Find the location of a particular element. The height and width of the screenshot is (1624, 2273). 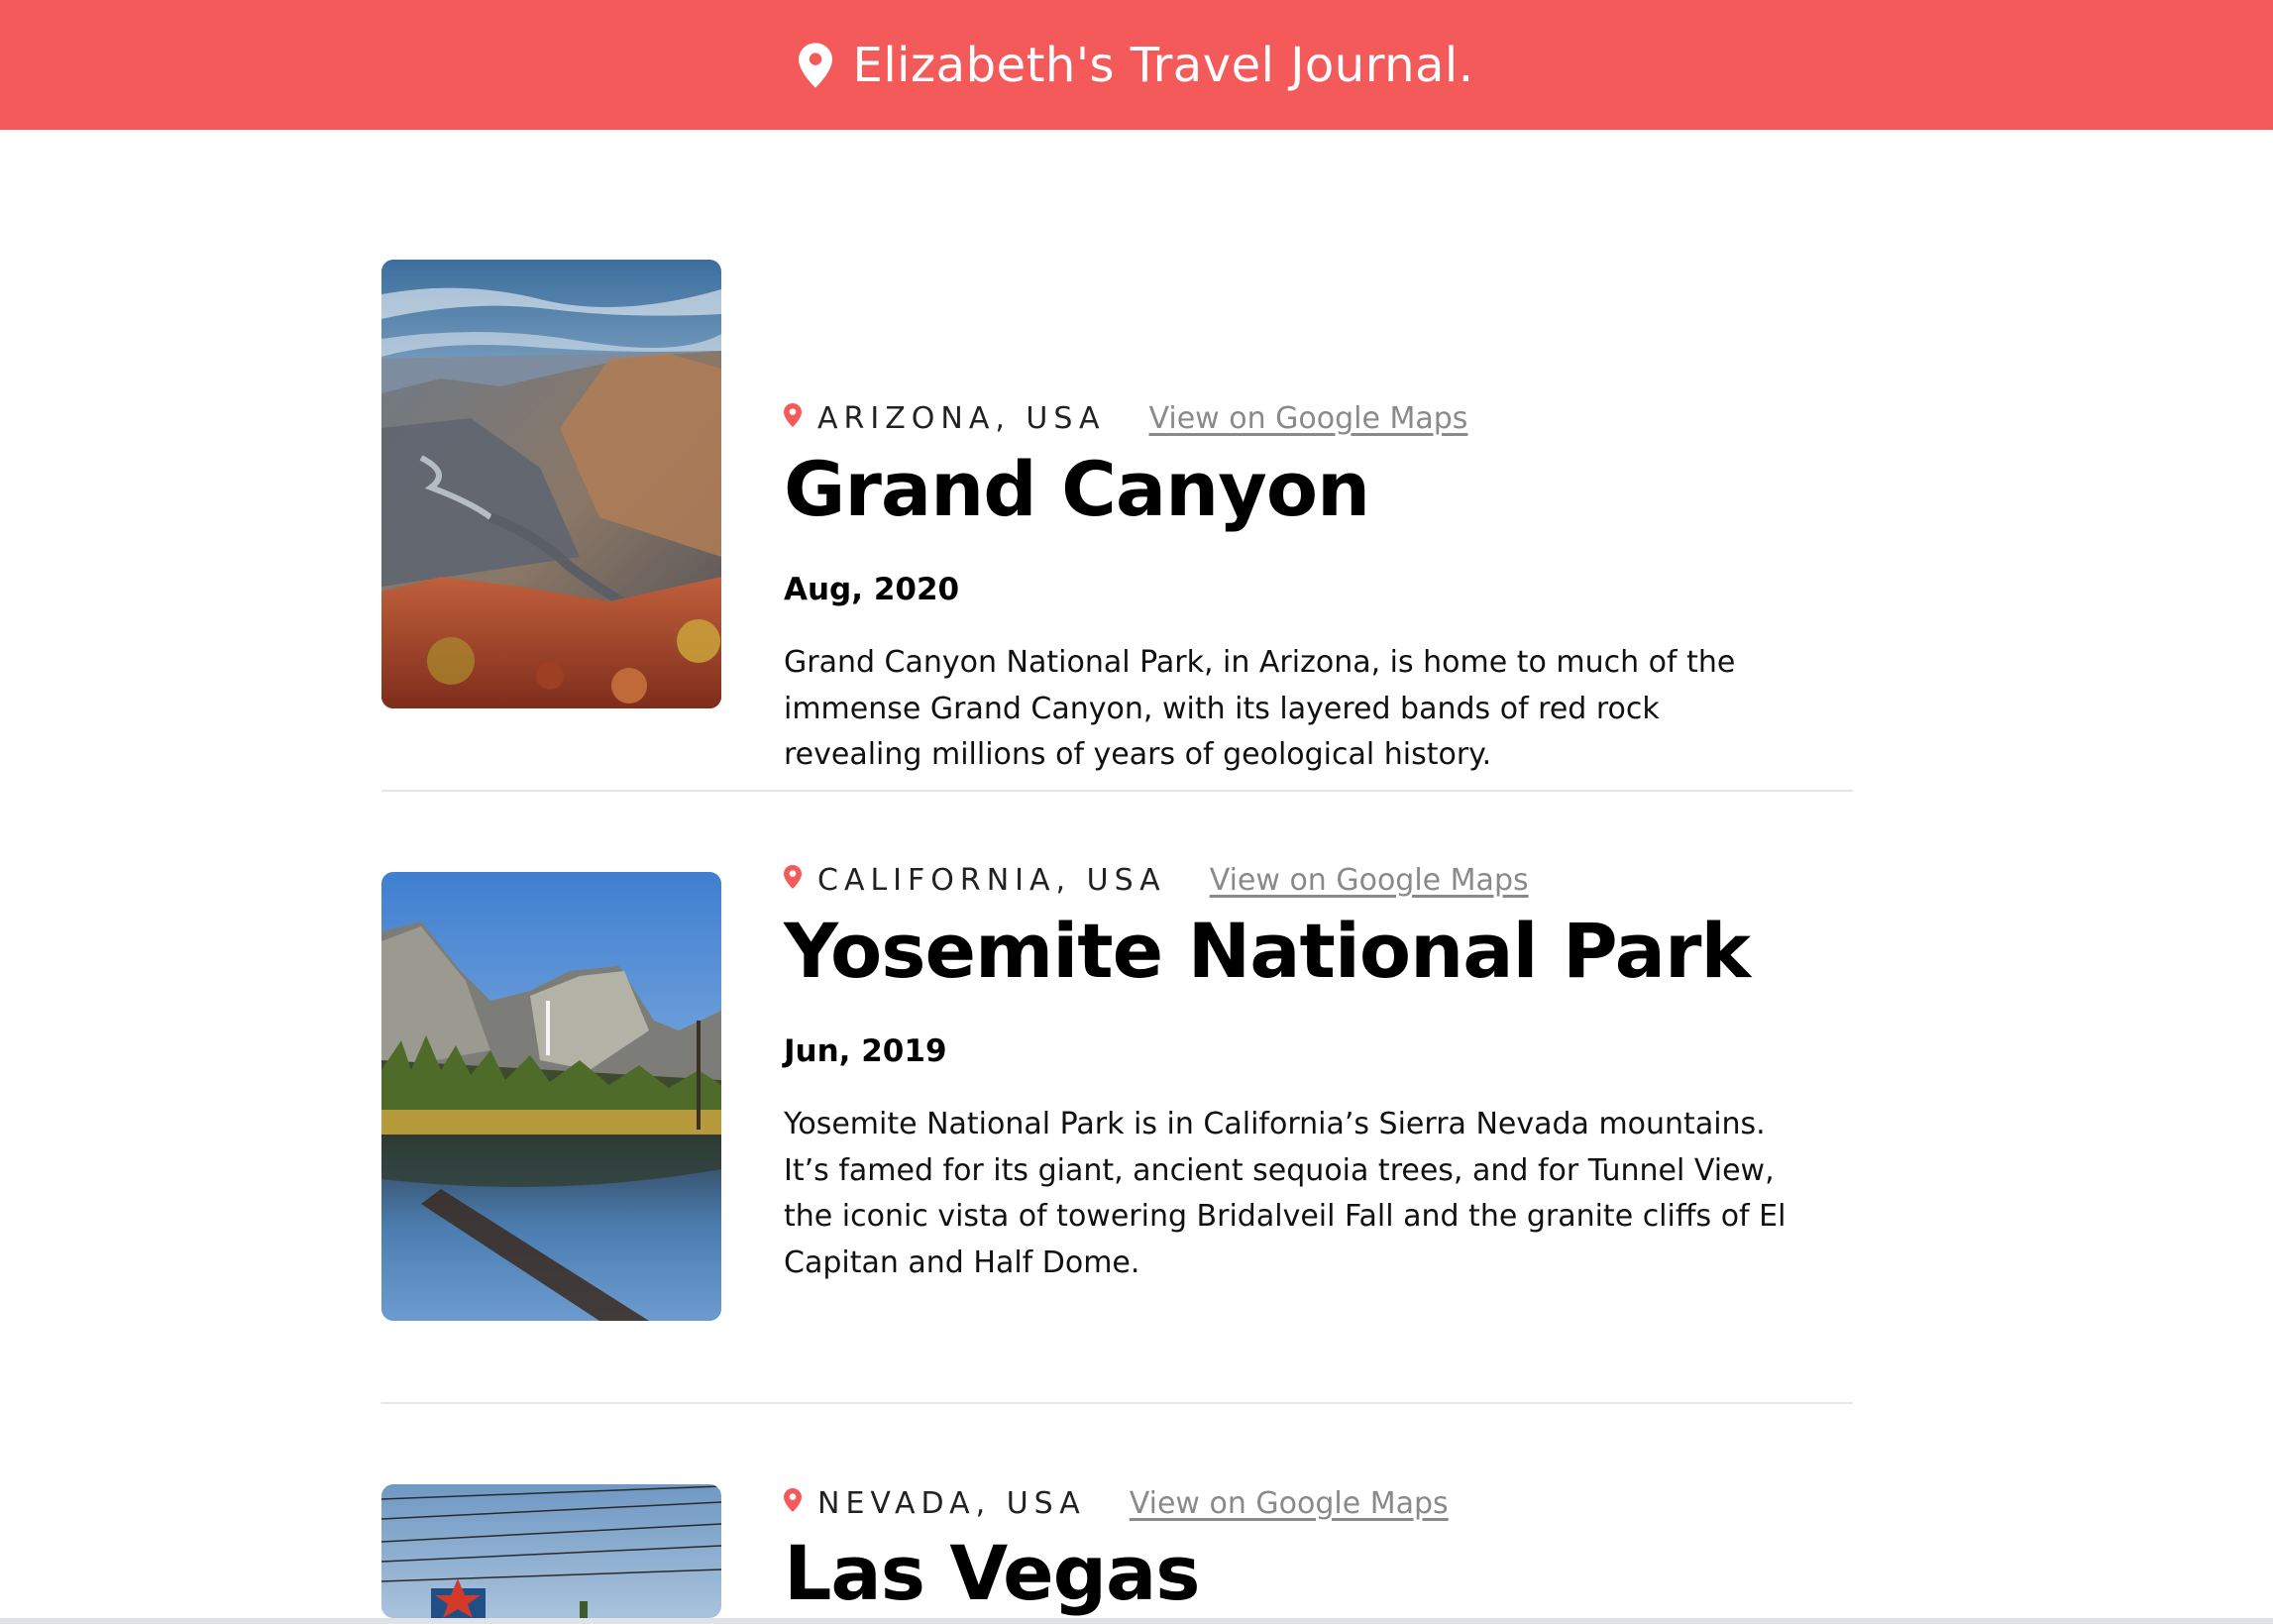

entry-location-row: CALIFORNIA, USA View on Google Maps is located at coordinates (1156, 880).